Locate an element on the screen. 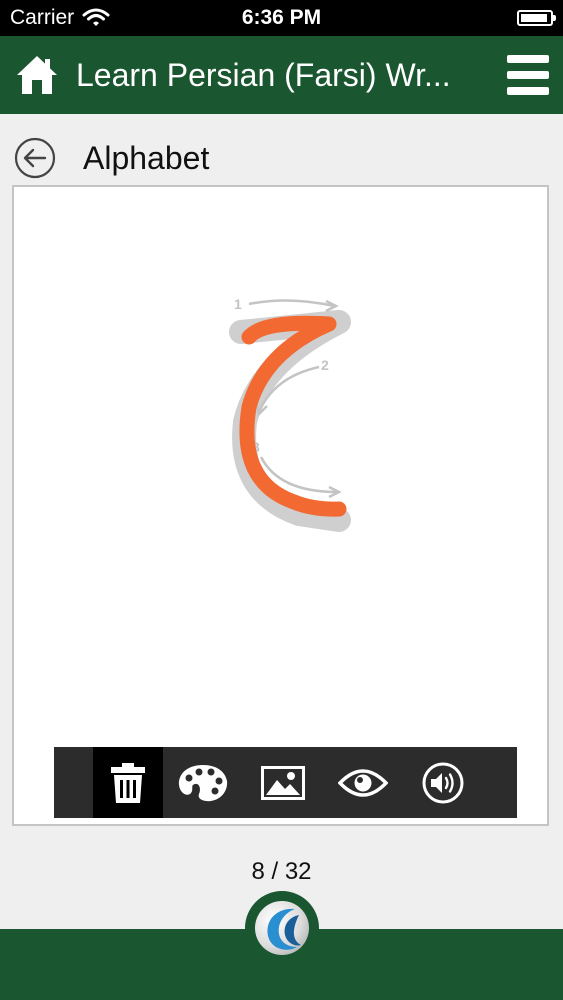 This screenshot has width=563, height=1000. menu-bar-bottom is located at coordinates (528, 91).